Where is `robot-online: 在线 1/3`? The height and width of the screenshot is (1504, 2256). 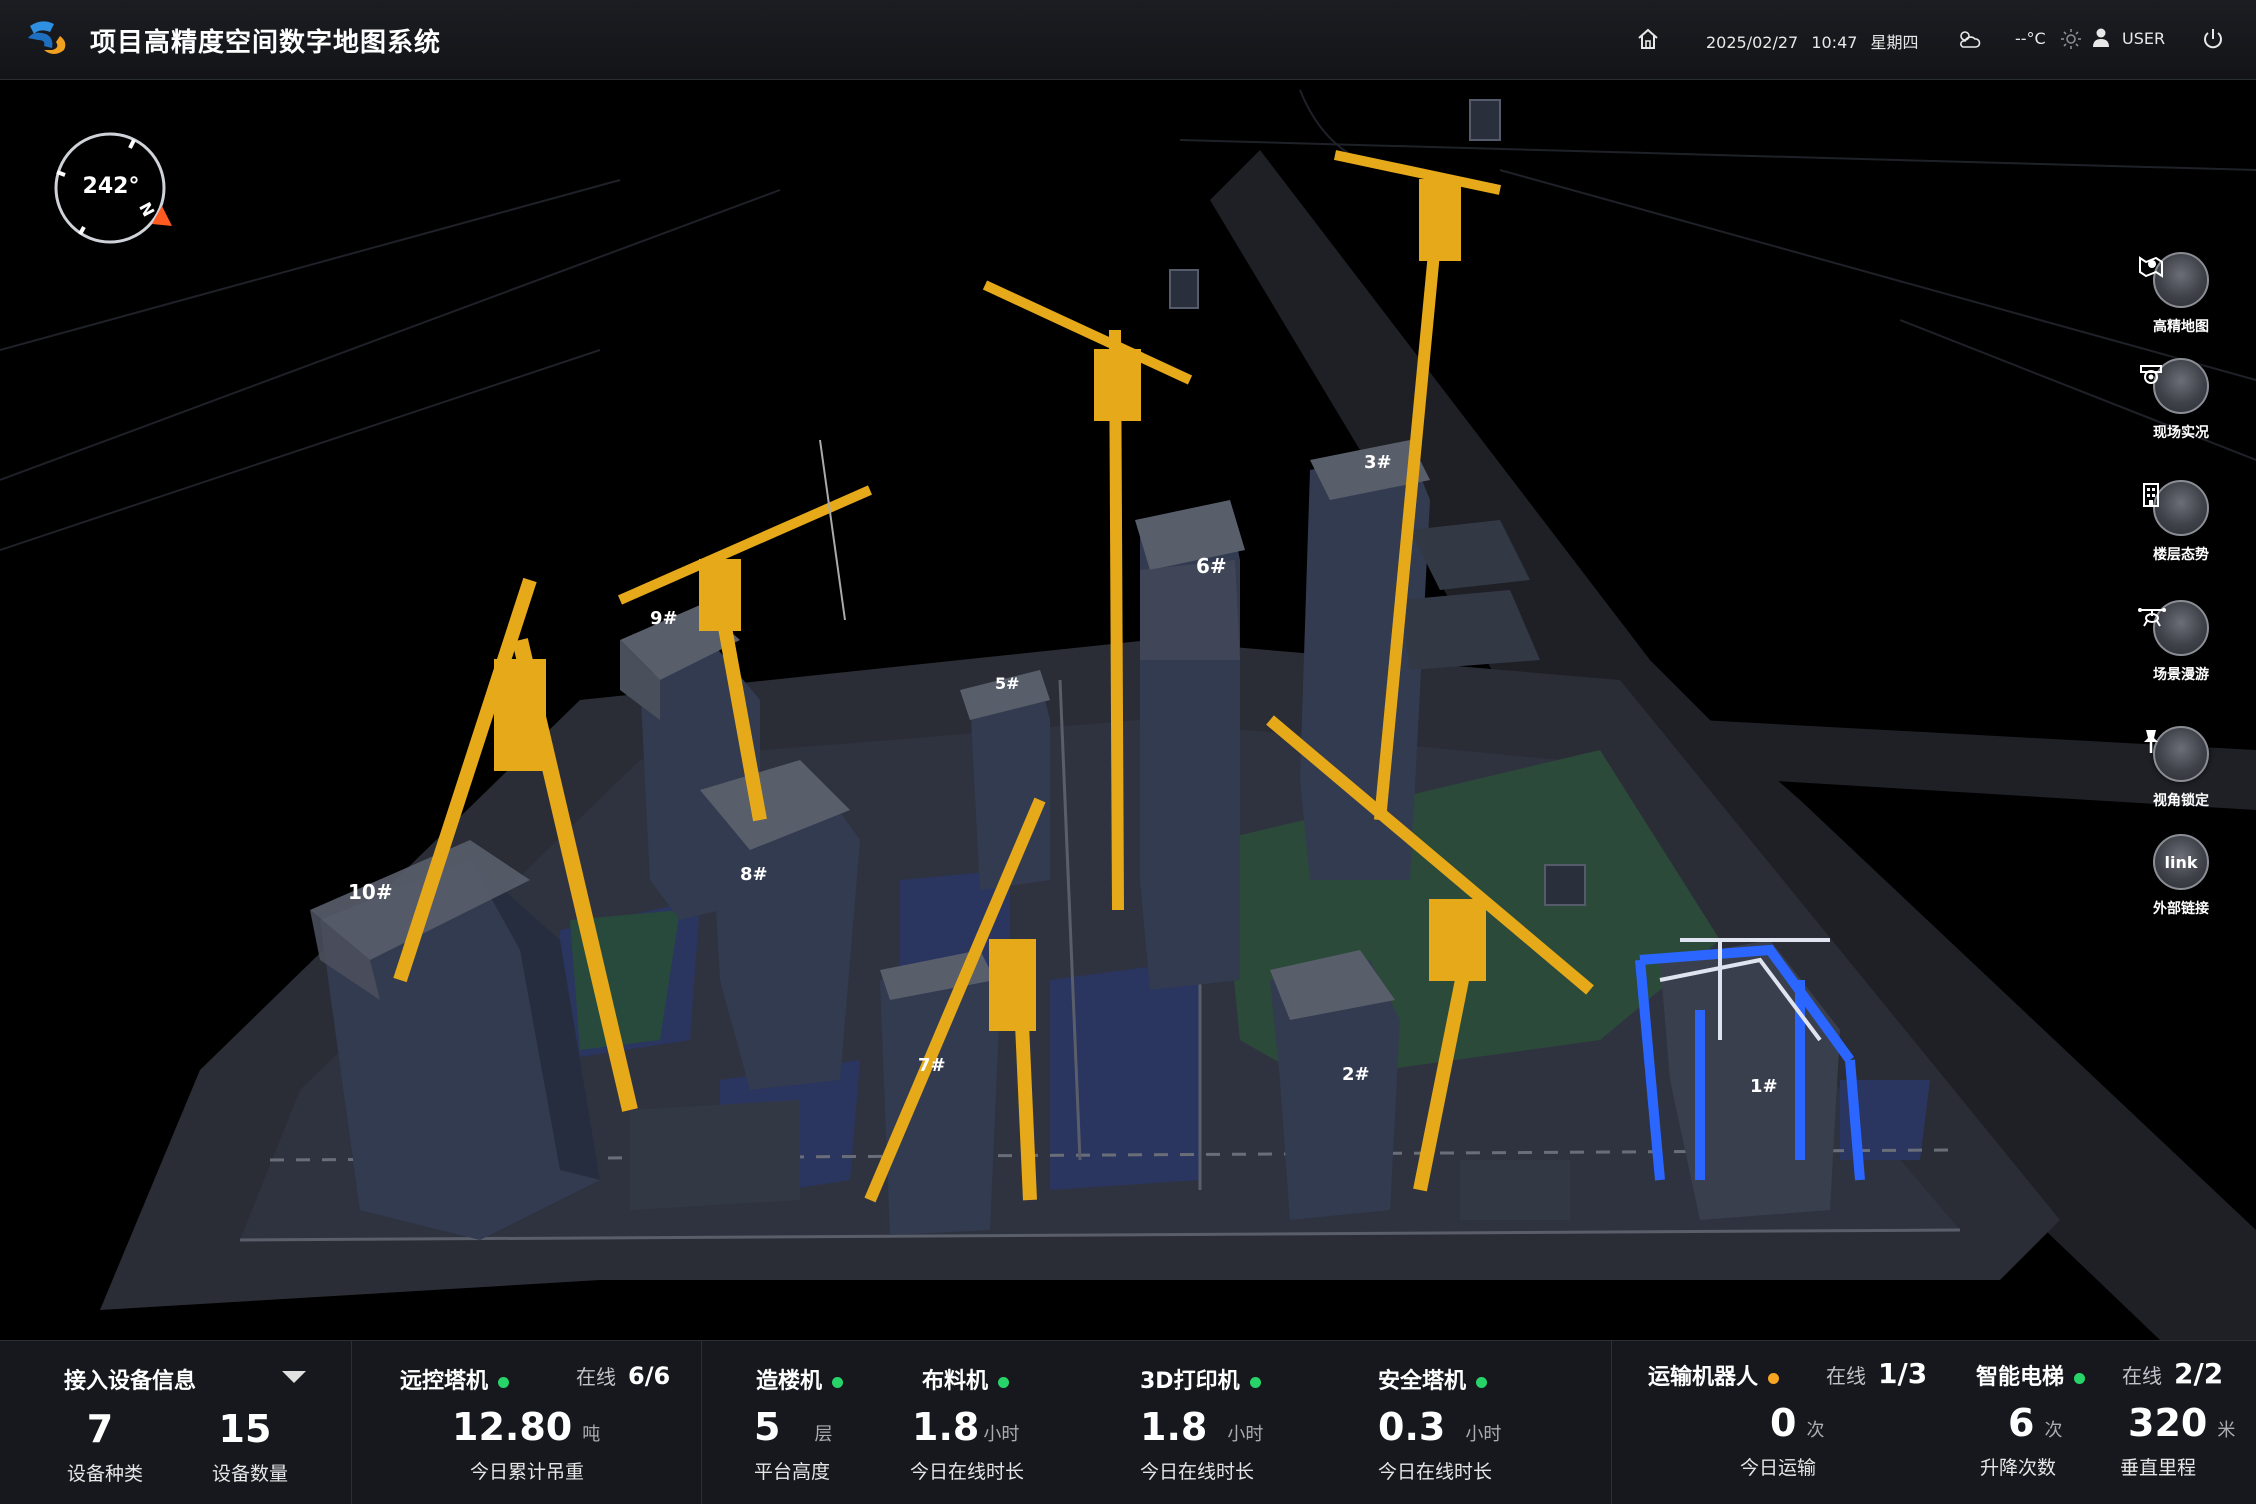 robot-online: 在线 1/3 is located at coordinates (1876, 1373).